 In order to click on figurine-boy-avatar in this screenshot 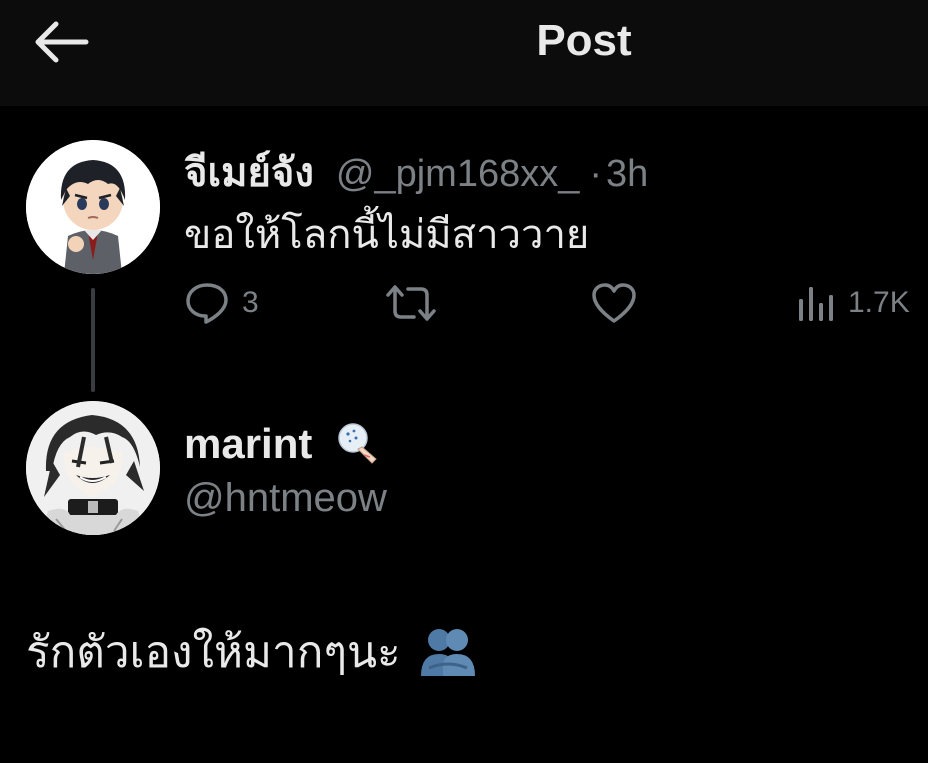, I will do `click(93, 207)`.